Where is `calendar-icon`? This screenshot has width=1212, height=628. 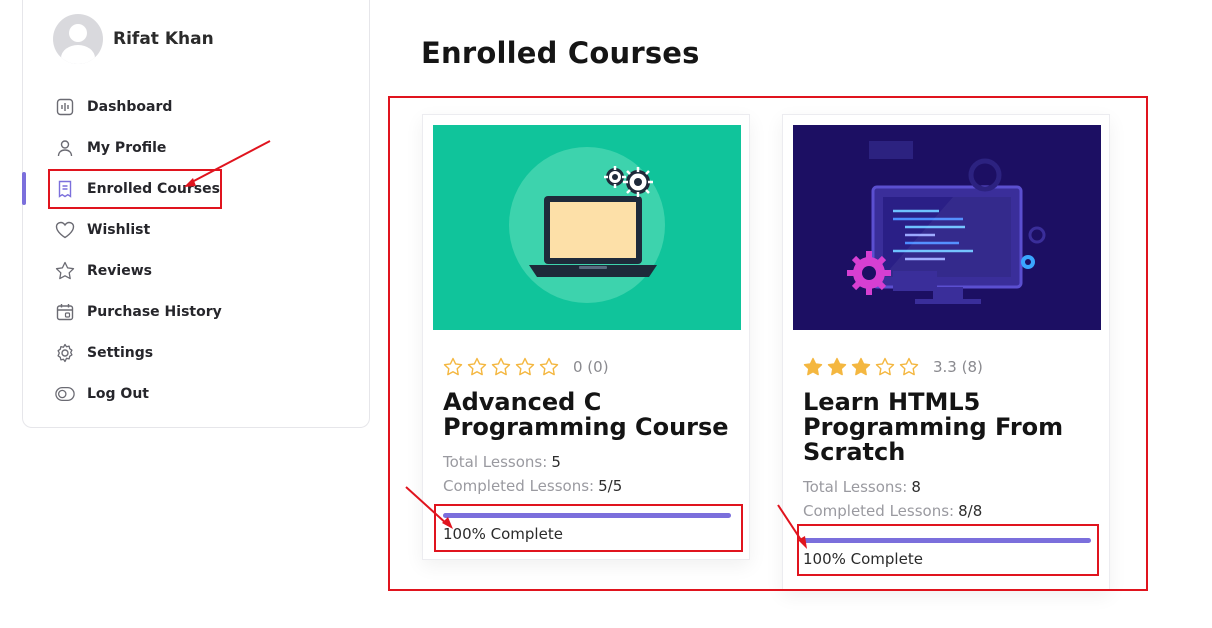
calendar-icon is located at coordinates (65, 312).